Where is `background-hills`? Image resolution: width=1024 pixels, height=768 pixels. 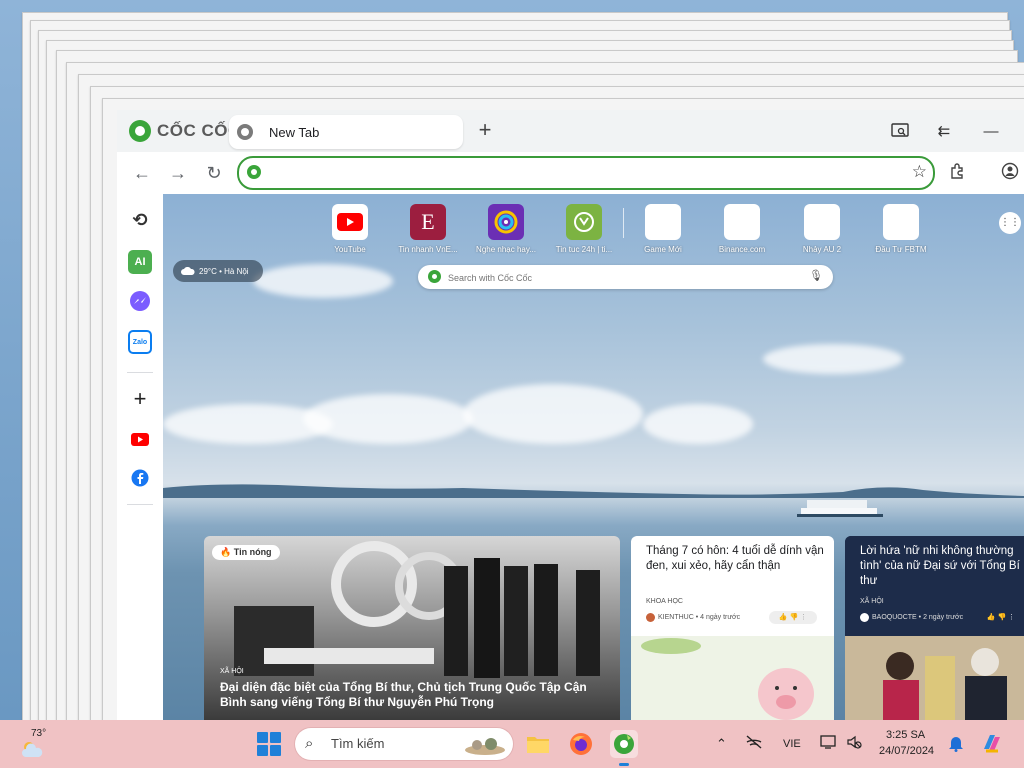 background-hills is located at coordinates (593, 491).